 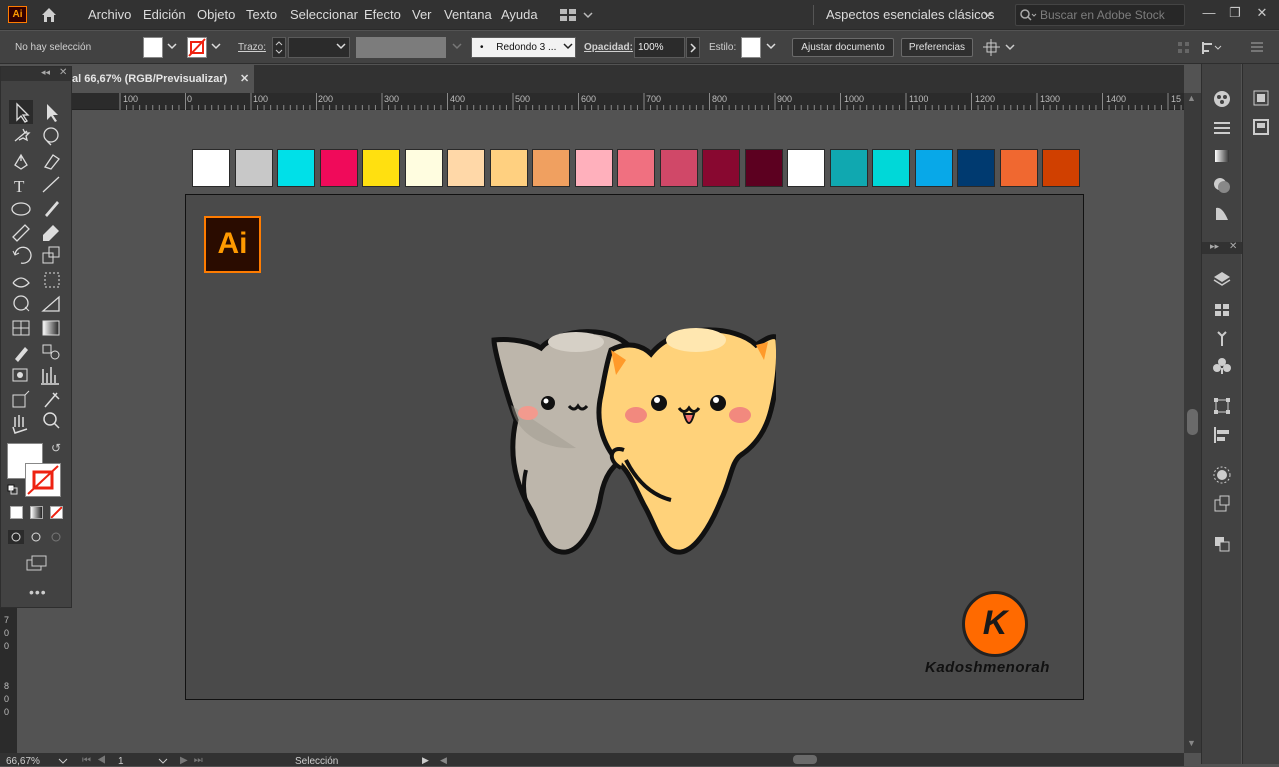 What do you see at coordinates (1222, 99) in the screenshot?
I see `color-guide-icon` at bounding box center [1222, 99].